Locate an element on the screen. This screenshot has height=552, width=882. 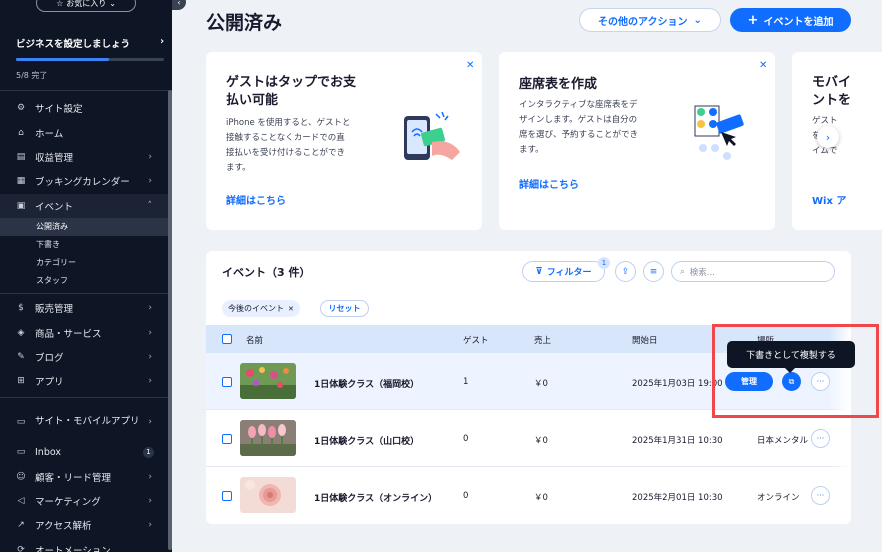
filter-count-badge: 1 is located at coordinates (604, 263).